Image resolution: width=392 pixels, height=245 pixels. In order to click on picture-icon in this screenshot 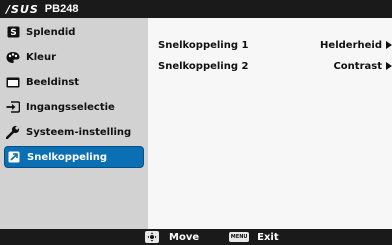, I will do `click(13, 82)`.